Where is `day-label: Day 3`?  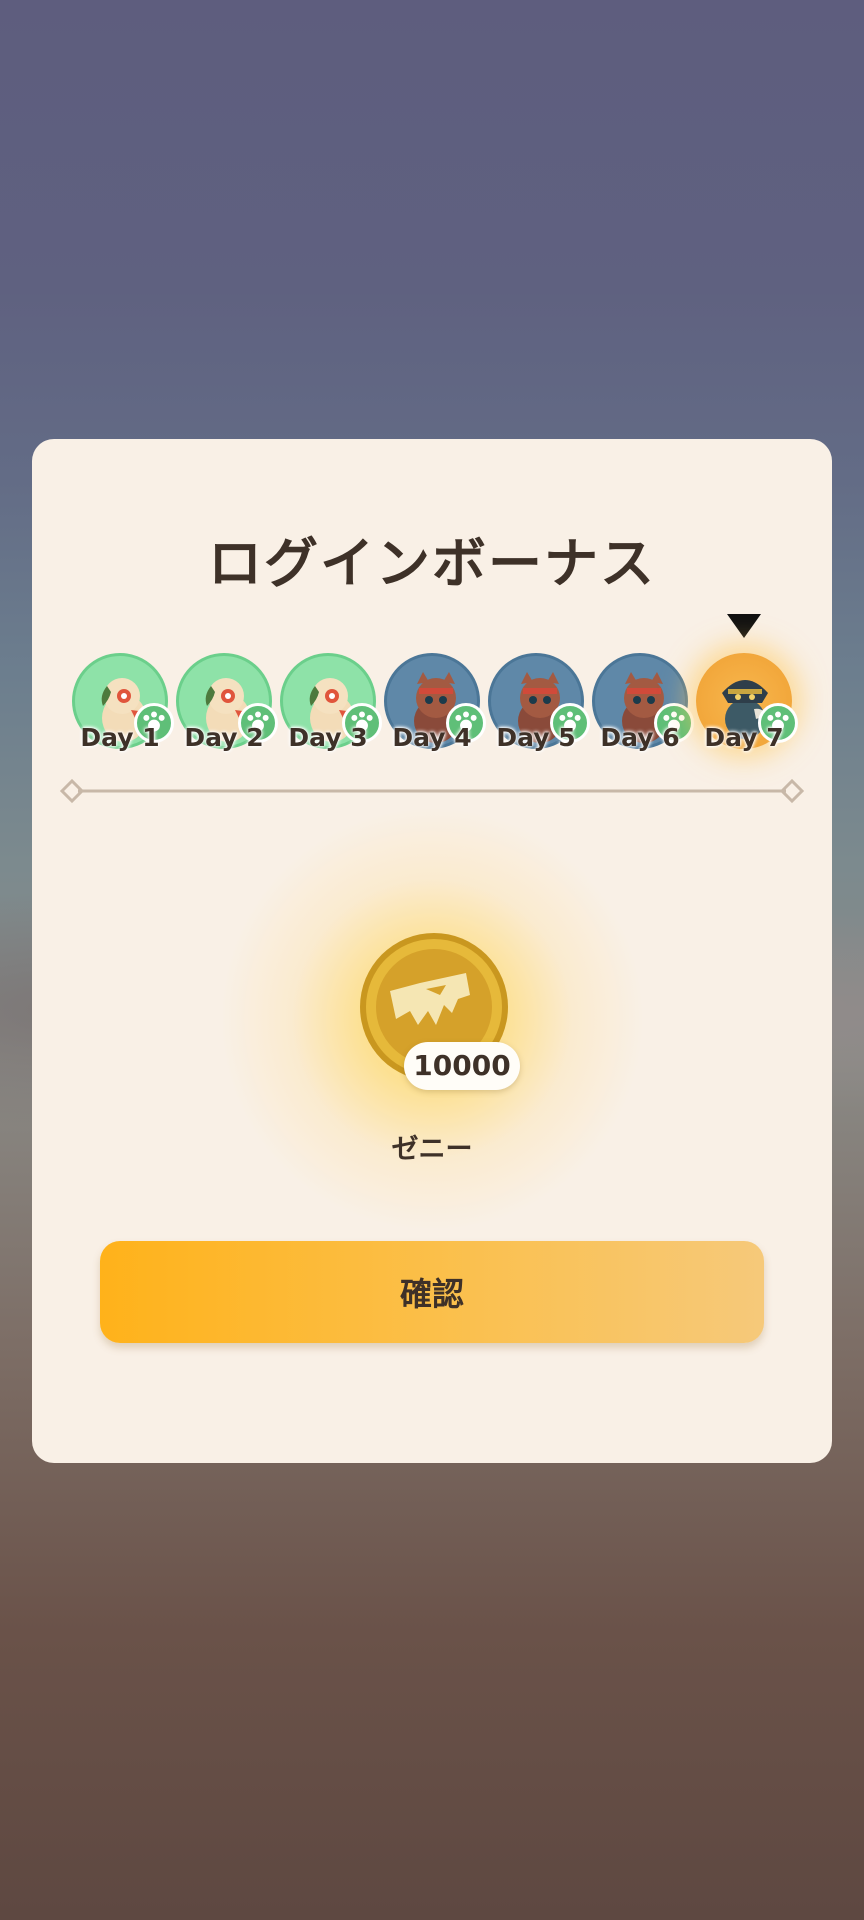
day-label: Day 3 is located at coordinates (328, 737).